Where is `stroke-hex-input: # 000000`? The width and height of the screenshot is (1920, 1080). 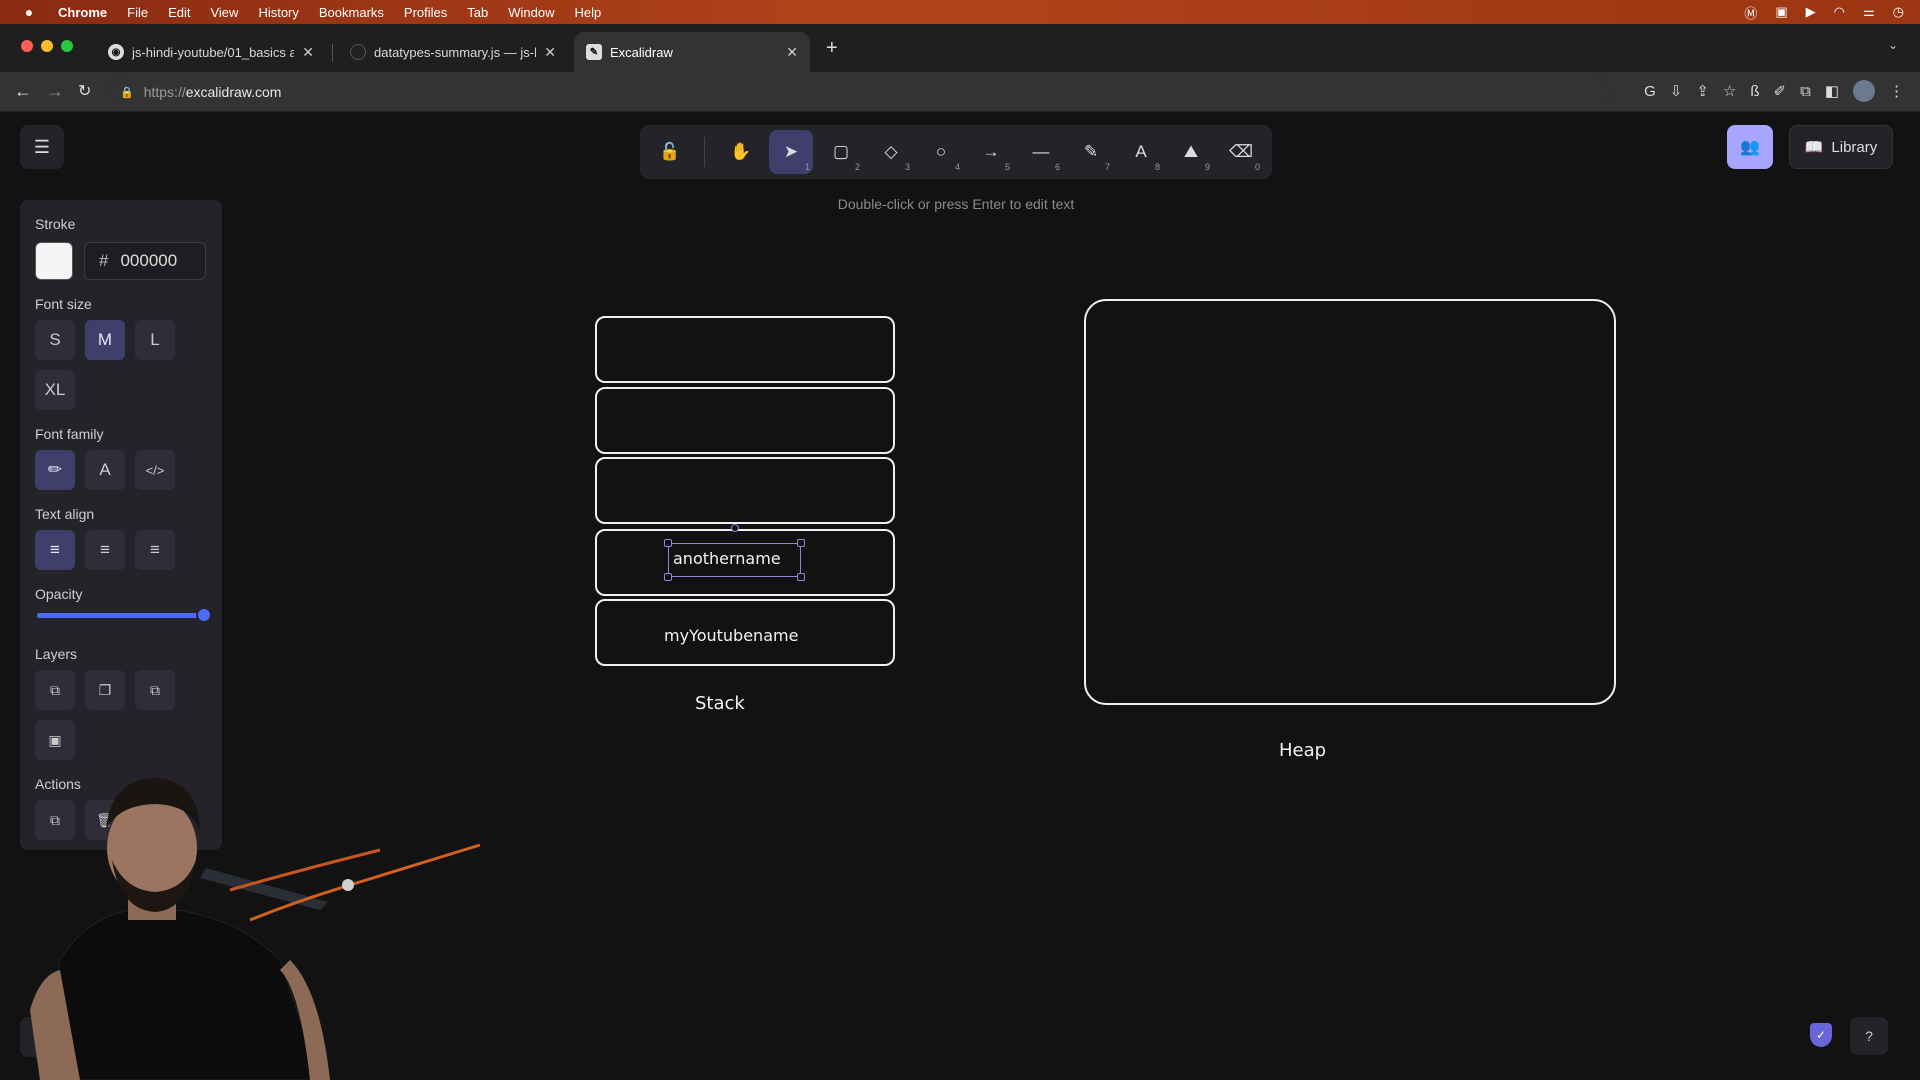
stroke-hex-input: # 000000 is located at coordinates (145, 261).